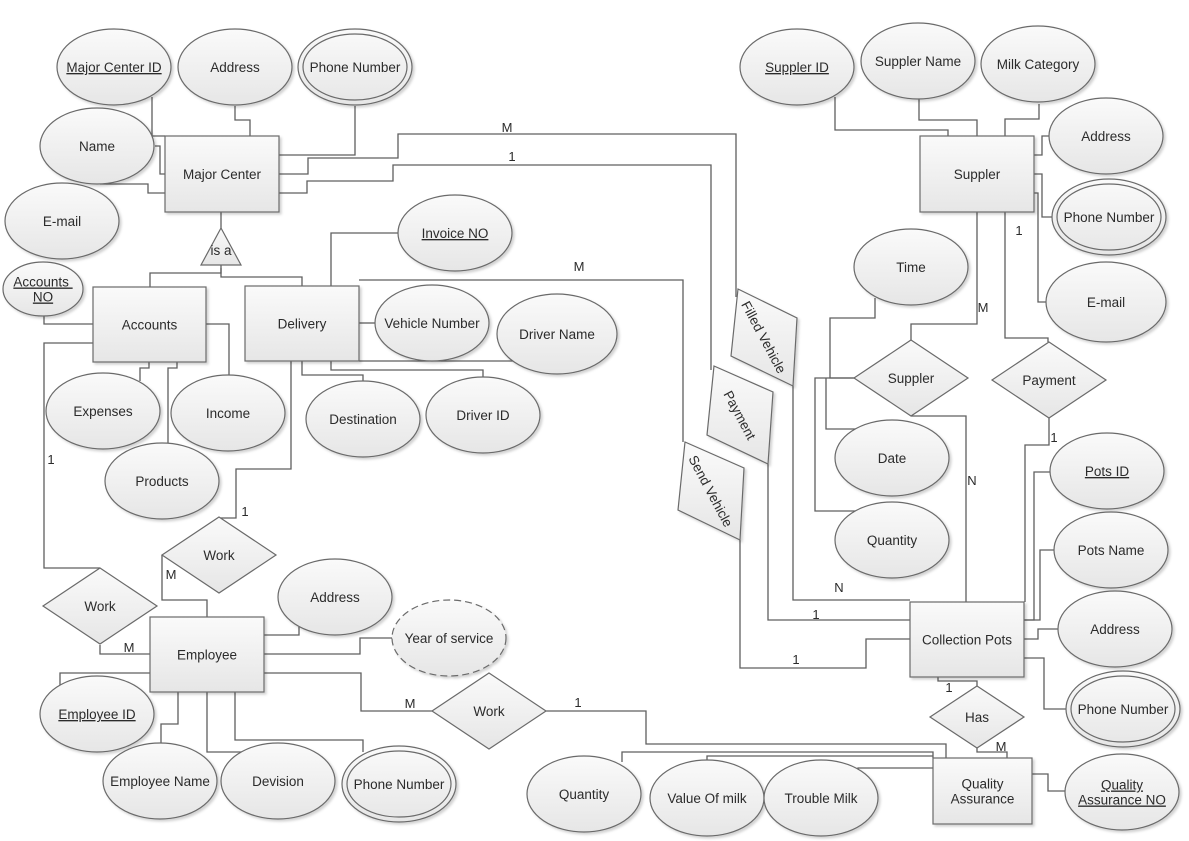  I want to click on cardinality-label: 1, so click(50, 459).